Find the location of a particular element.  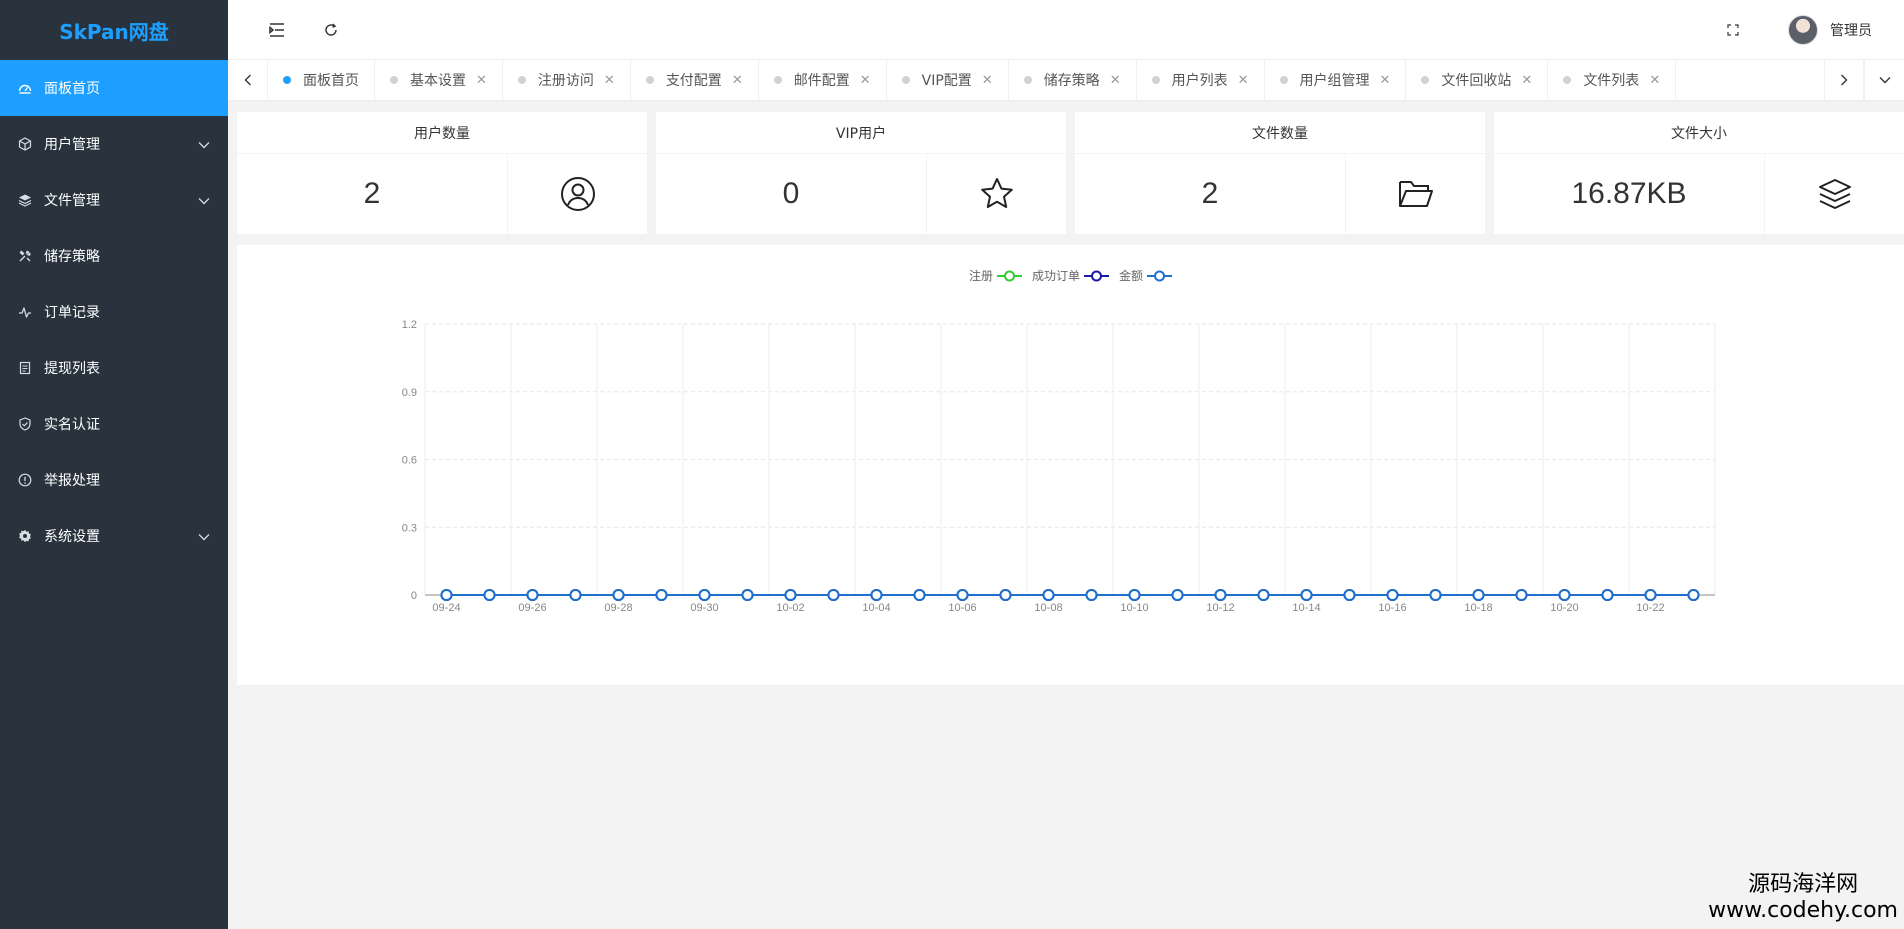

x-tick-label: 09-24 is located at coordinates (446, 608).